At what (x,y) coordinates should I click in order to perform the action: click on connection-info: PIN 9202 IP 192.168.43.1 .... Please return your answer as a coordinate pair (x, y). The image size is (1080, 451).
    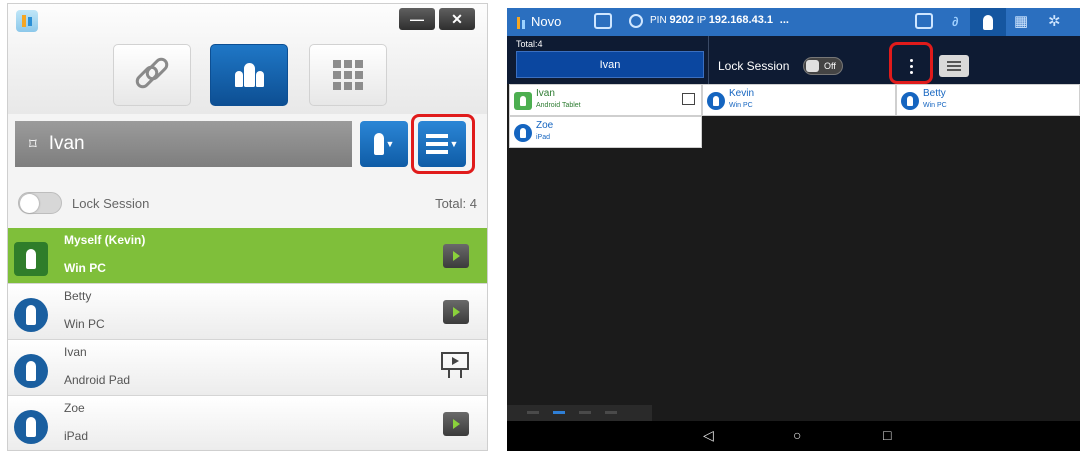
    Looking at the image, I should click on (719, 20).